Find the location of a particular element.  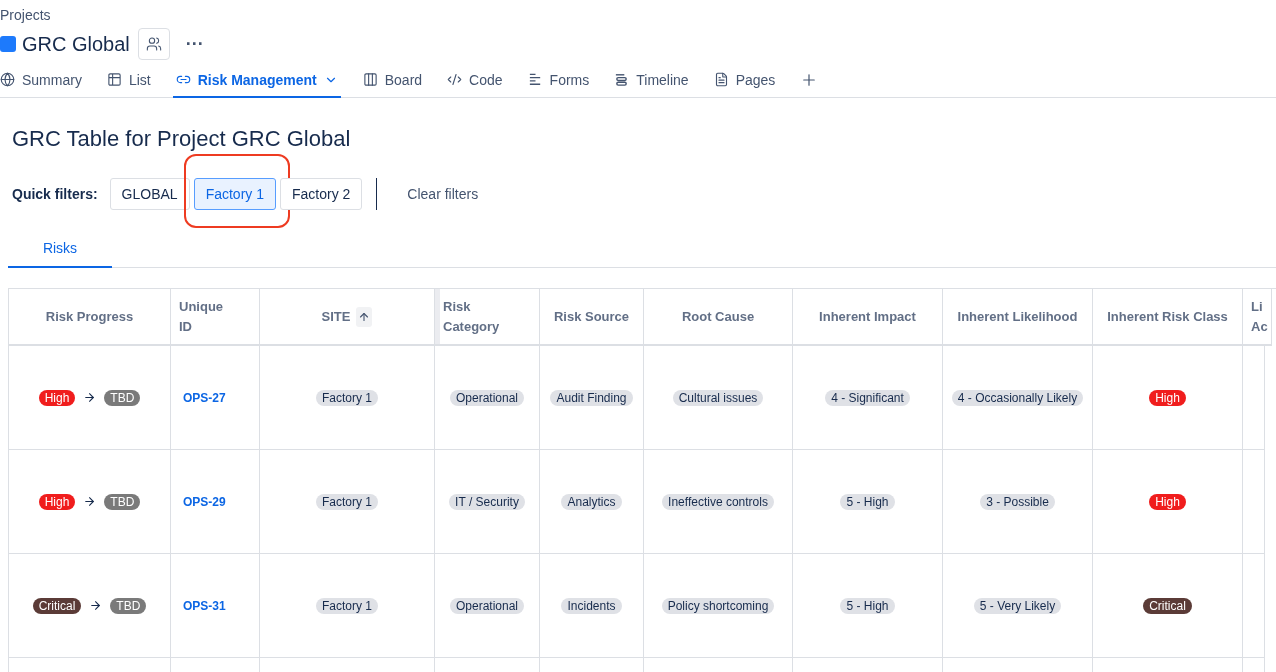

source-tag: Analytics is located at coordinates (591, 501).